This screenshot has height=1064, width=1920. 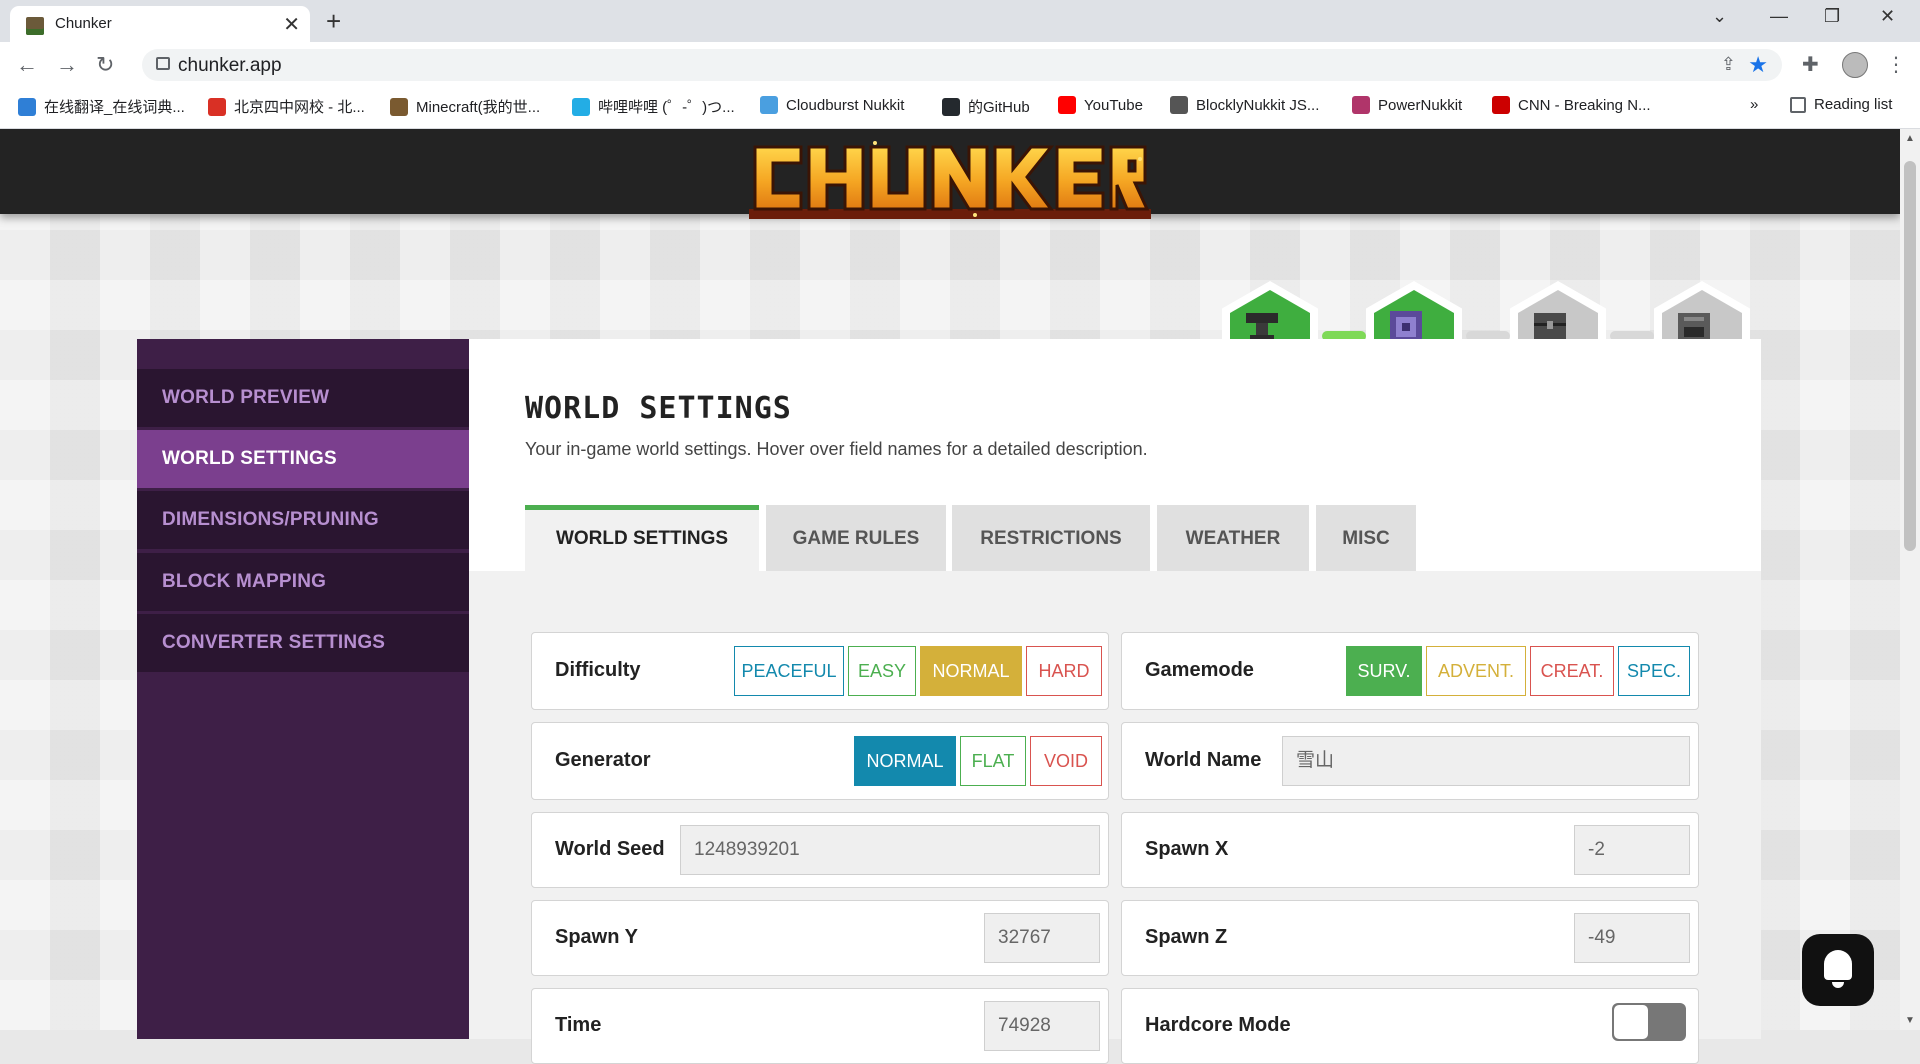 What do you see at coordinates (789, 671) in the screenshot?
I see `difficulty-peaceful-button: PEACEFUL` at bounding box center [789, 671].